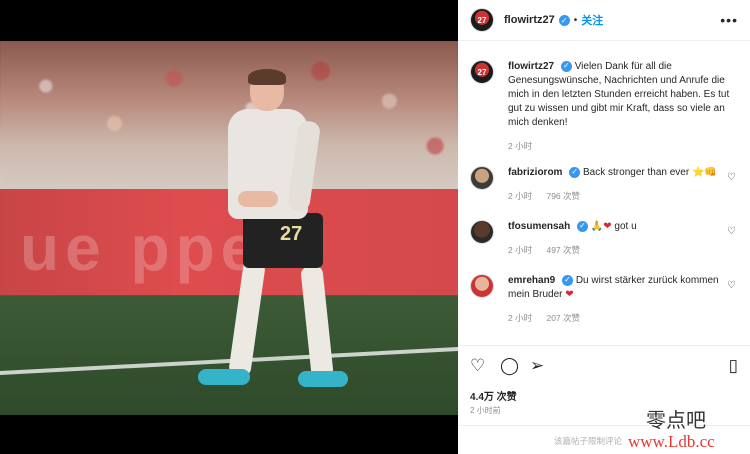  Describe the element at coordinates (317, 322) in the screenshot. I see `player-leg-right` at that location.